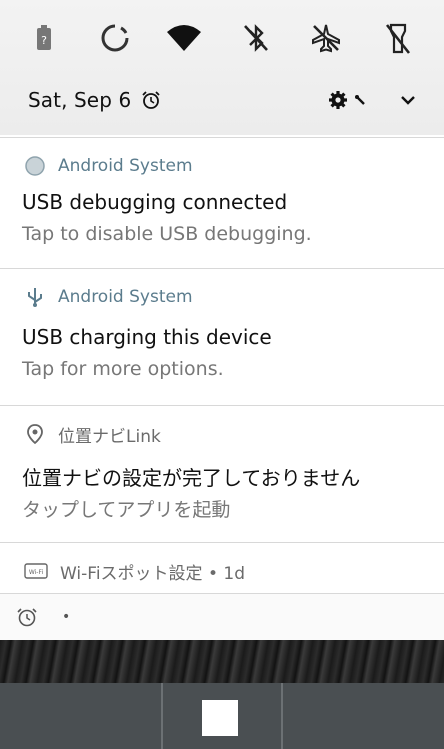  I want to click on notification-header: Wi-Fi Wi-Fiスポット設定 • 1d, so click(134, 571).